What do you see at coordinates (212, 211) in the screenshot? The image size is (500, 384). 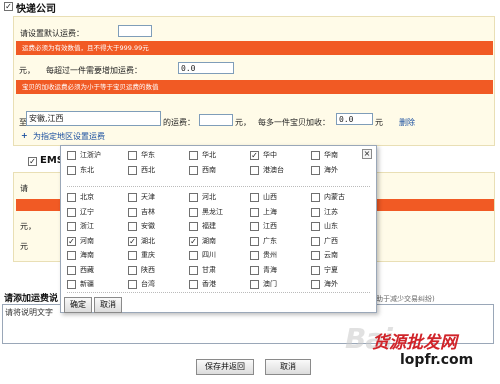 I see `province-label: 黑龙江` at bounding box center [212, 211].